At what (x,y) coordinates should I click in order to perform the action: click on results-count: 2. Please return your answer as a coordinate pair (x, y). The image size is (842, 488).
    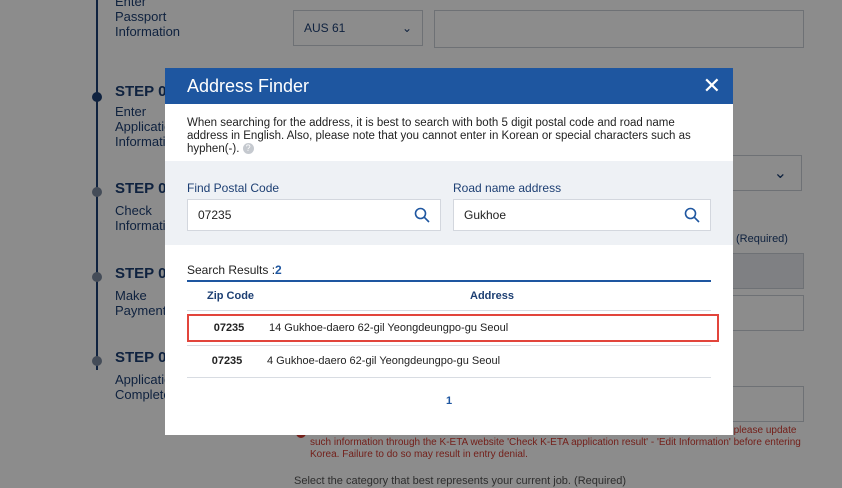
    Looking at the image, I should click on (278, 270).